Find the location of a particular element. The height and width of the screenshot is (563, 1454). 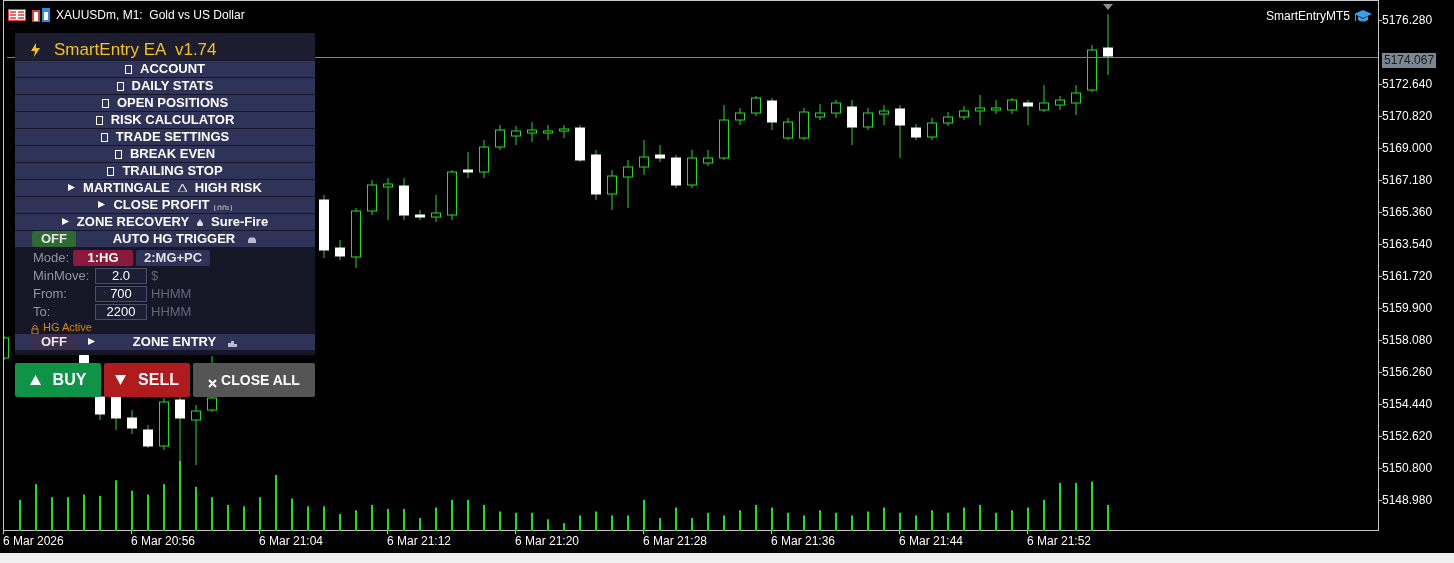

price-label: 5156.260 is located at coordinates (1407, 372).